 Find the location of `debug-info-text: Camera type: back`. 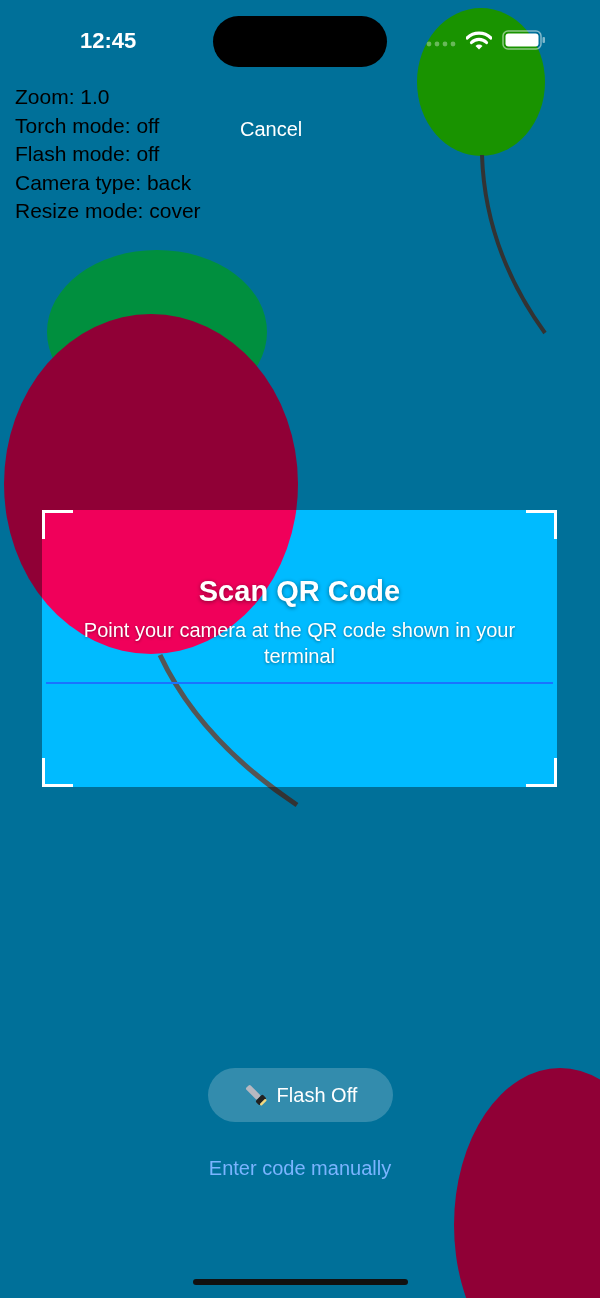

debug-info-text: Camera type: back is located at coordinates (103, 182).